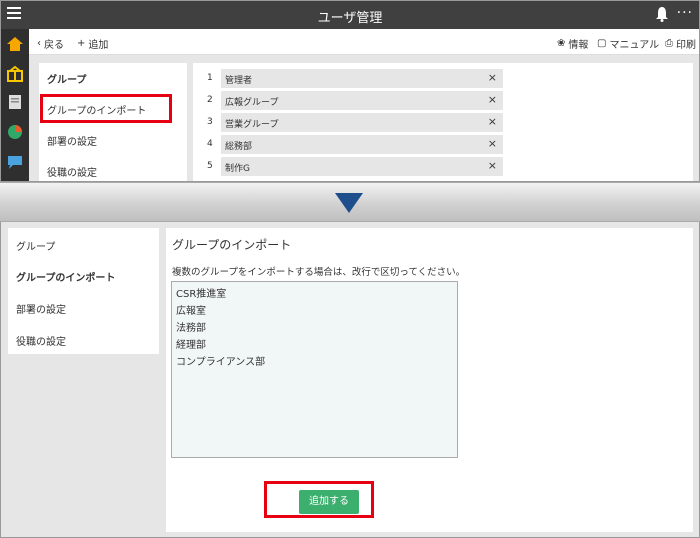 The image size is (700, 538). What do you see at coordinates (572, 43) in the screenshot?
I see `info-button: ❀ 情報` at bounding box center [572, 43].